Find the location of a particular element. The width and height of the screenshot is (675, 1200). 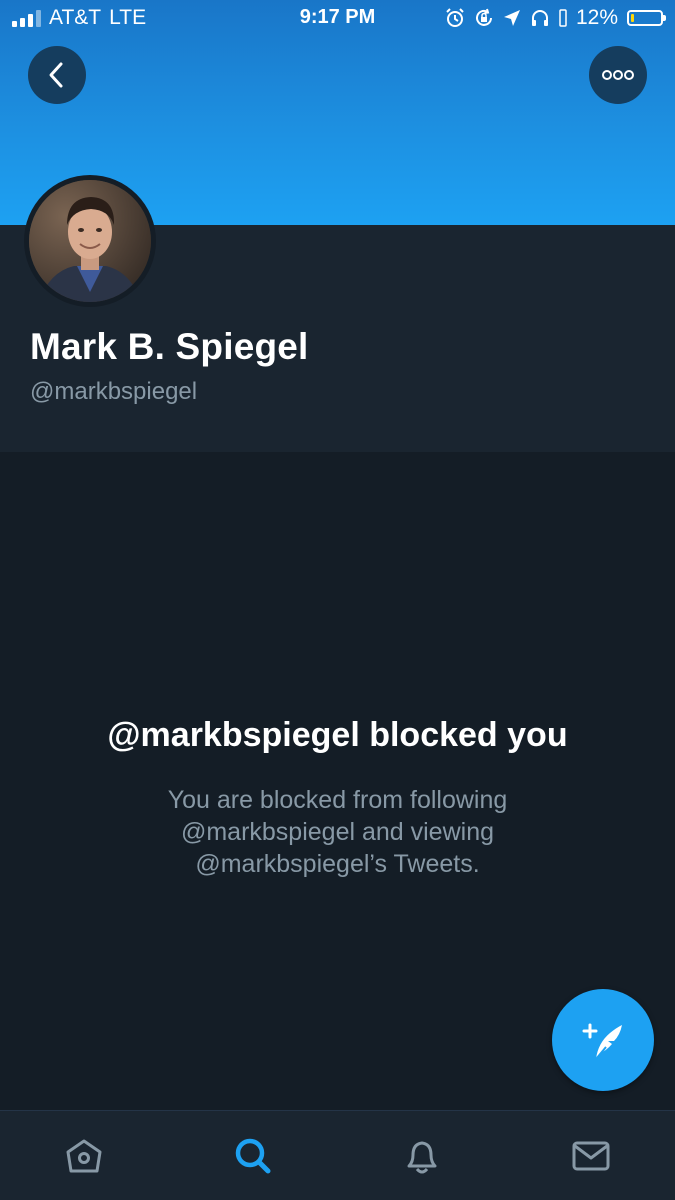

tab-messages is located at coordinates (590, 1155).